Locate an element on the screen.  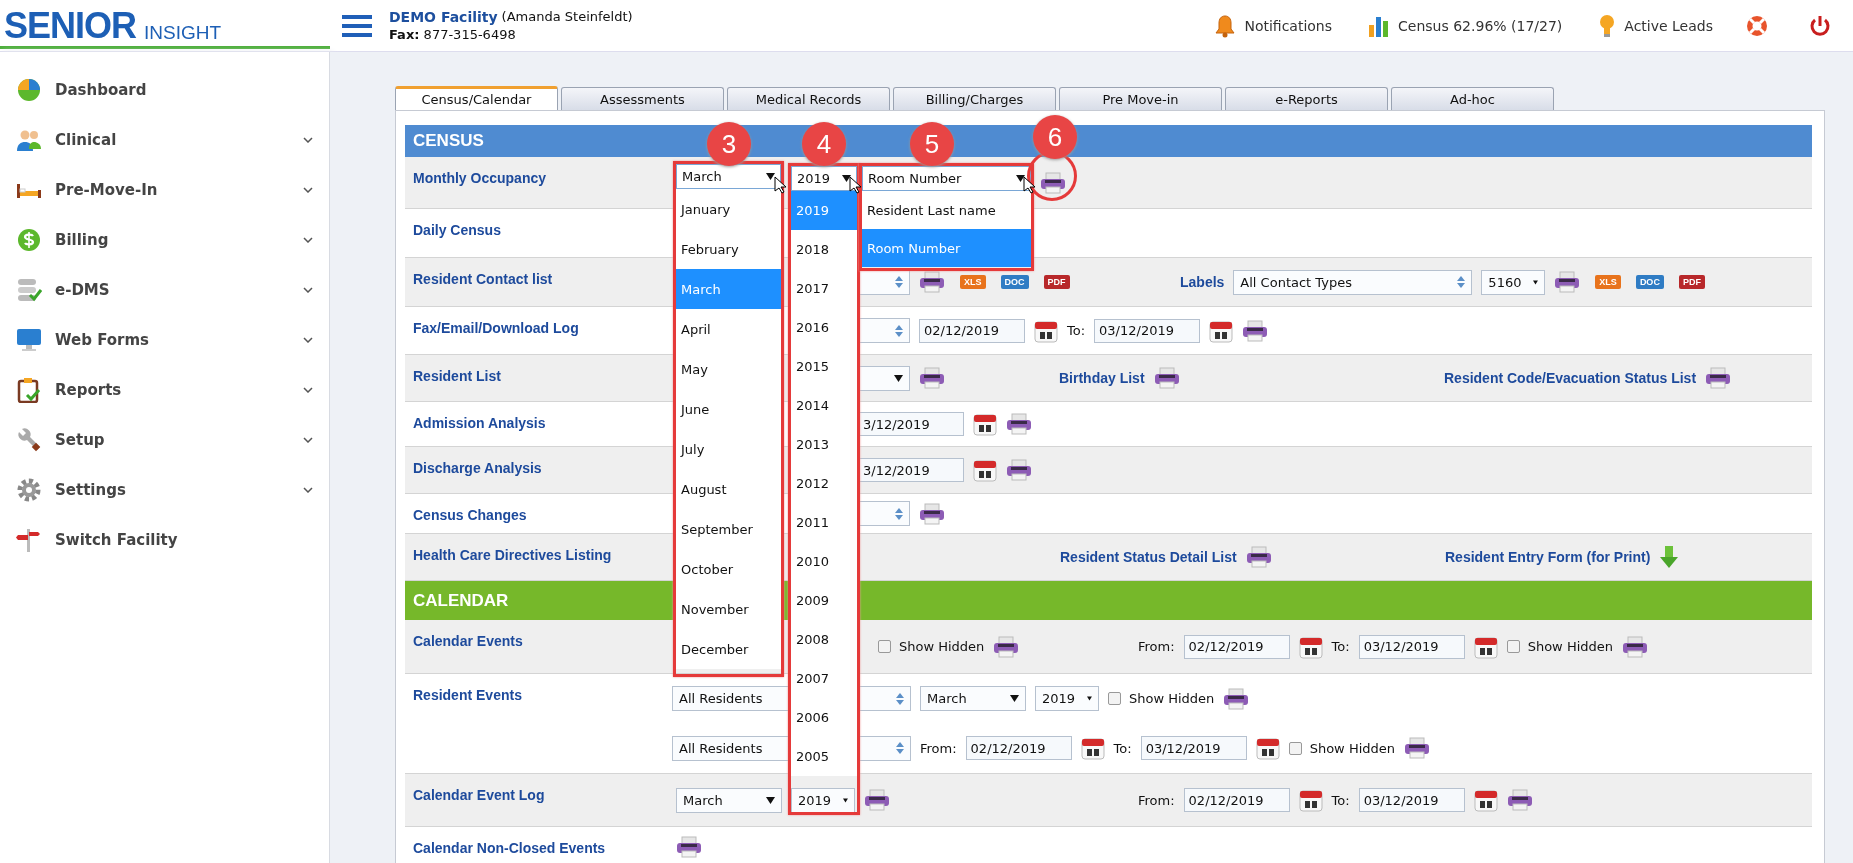
row-label: Calendar Non-Closed Events is located at coordinates (509, 848).